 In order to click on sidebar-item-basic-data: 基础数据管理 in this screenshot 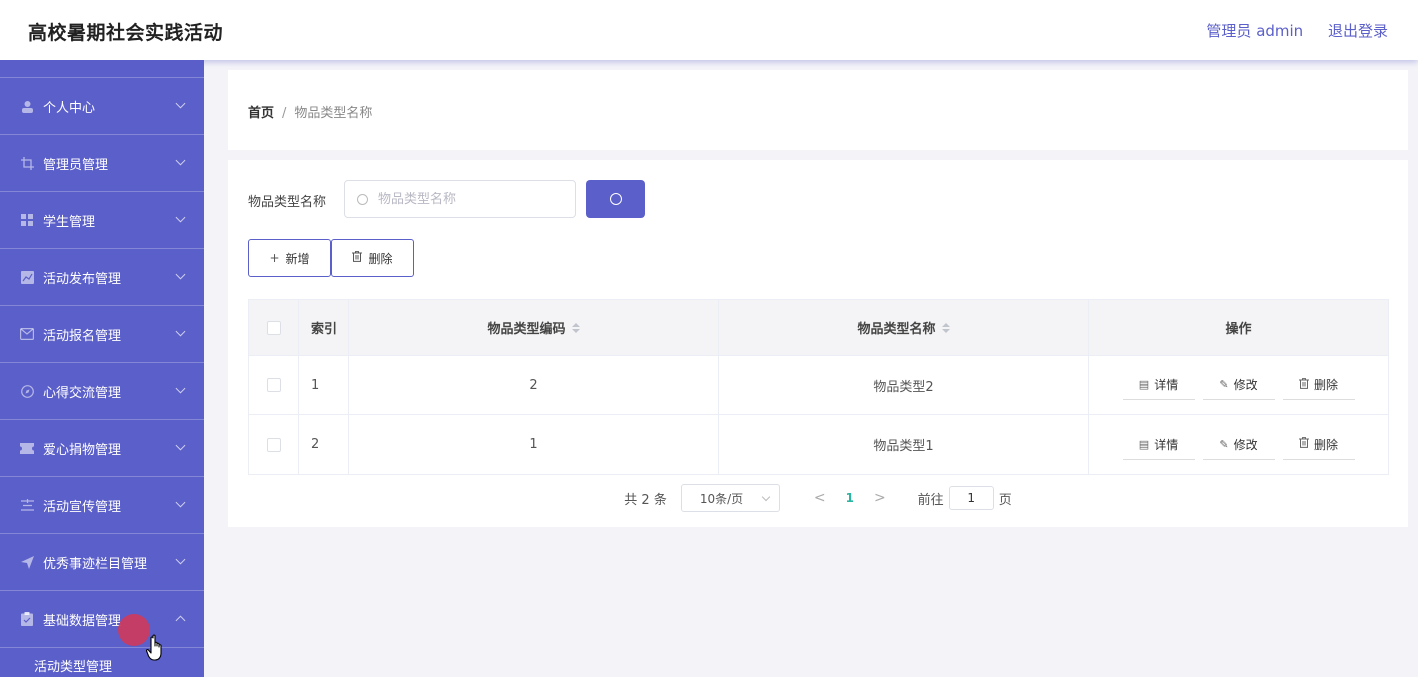, I will do `click(102, 619)`.